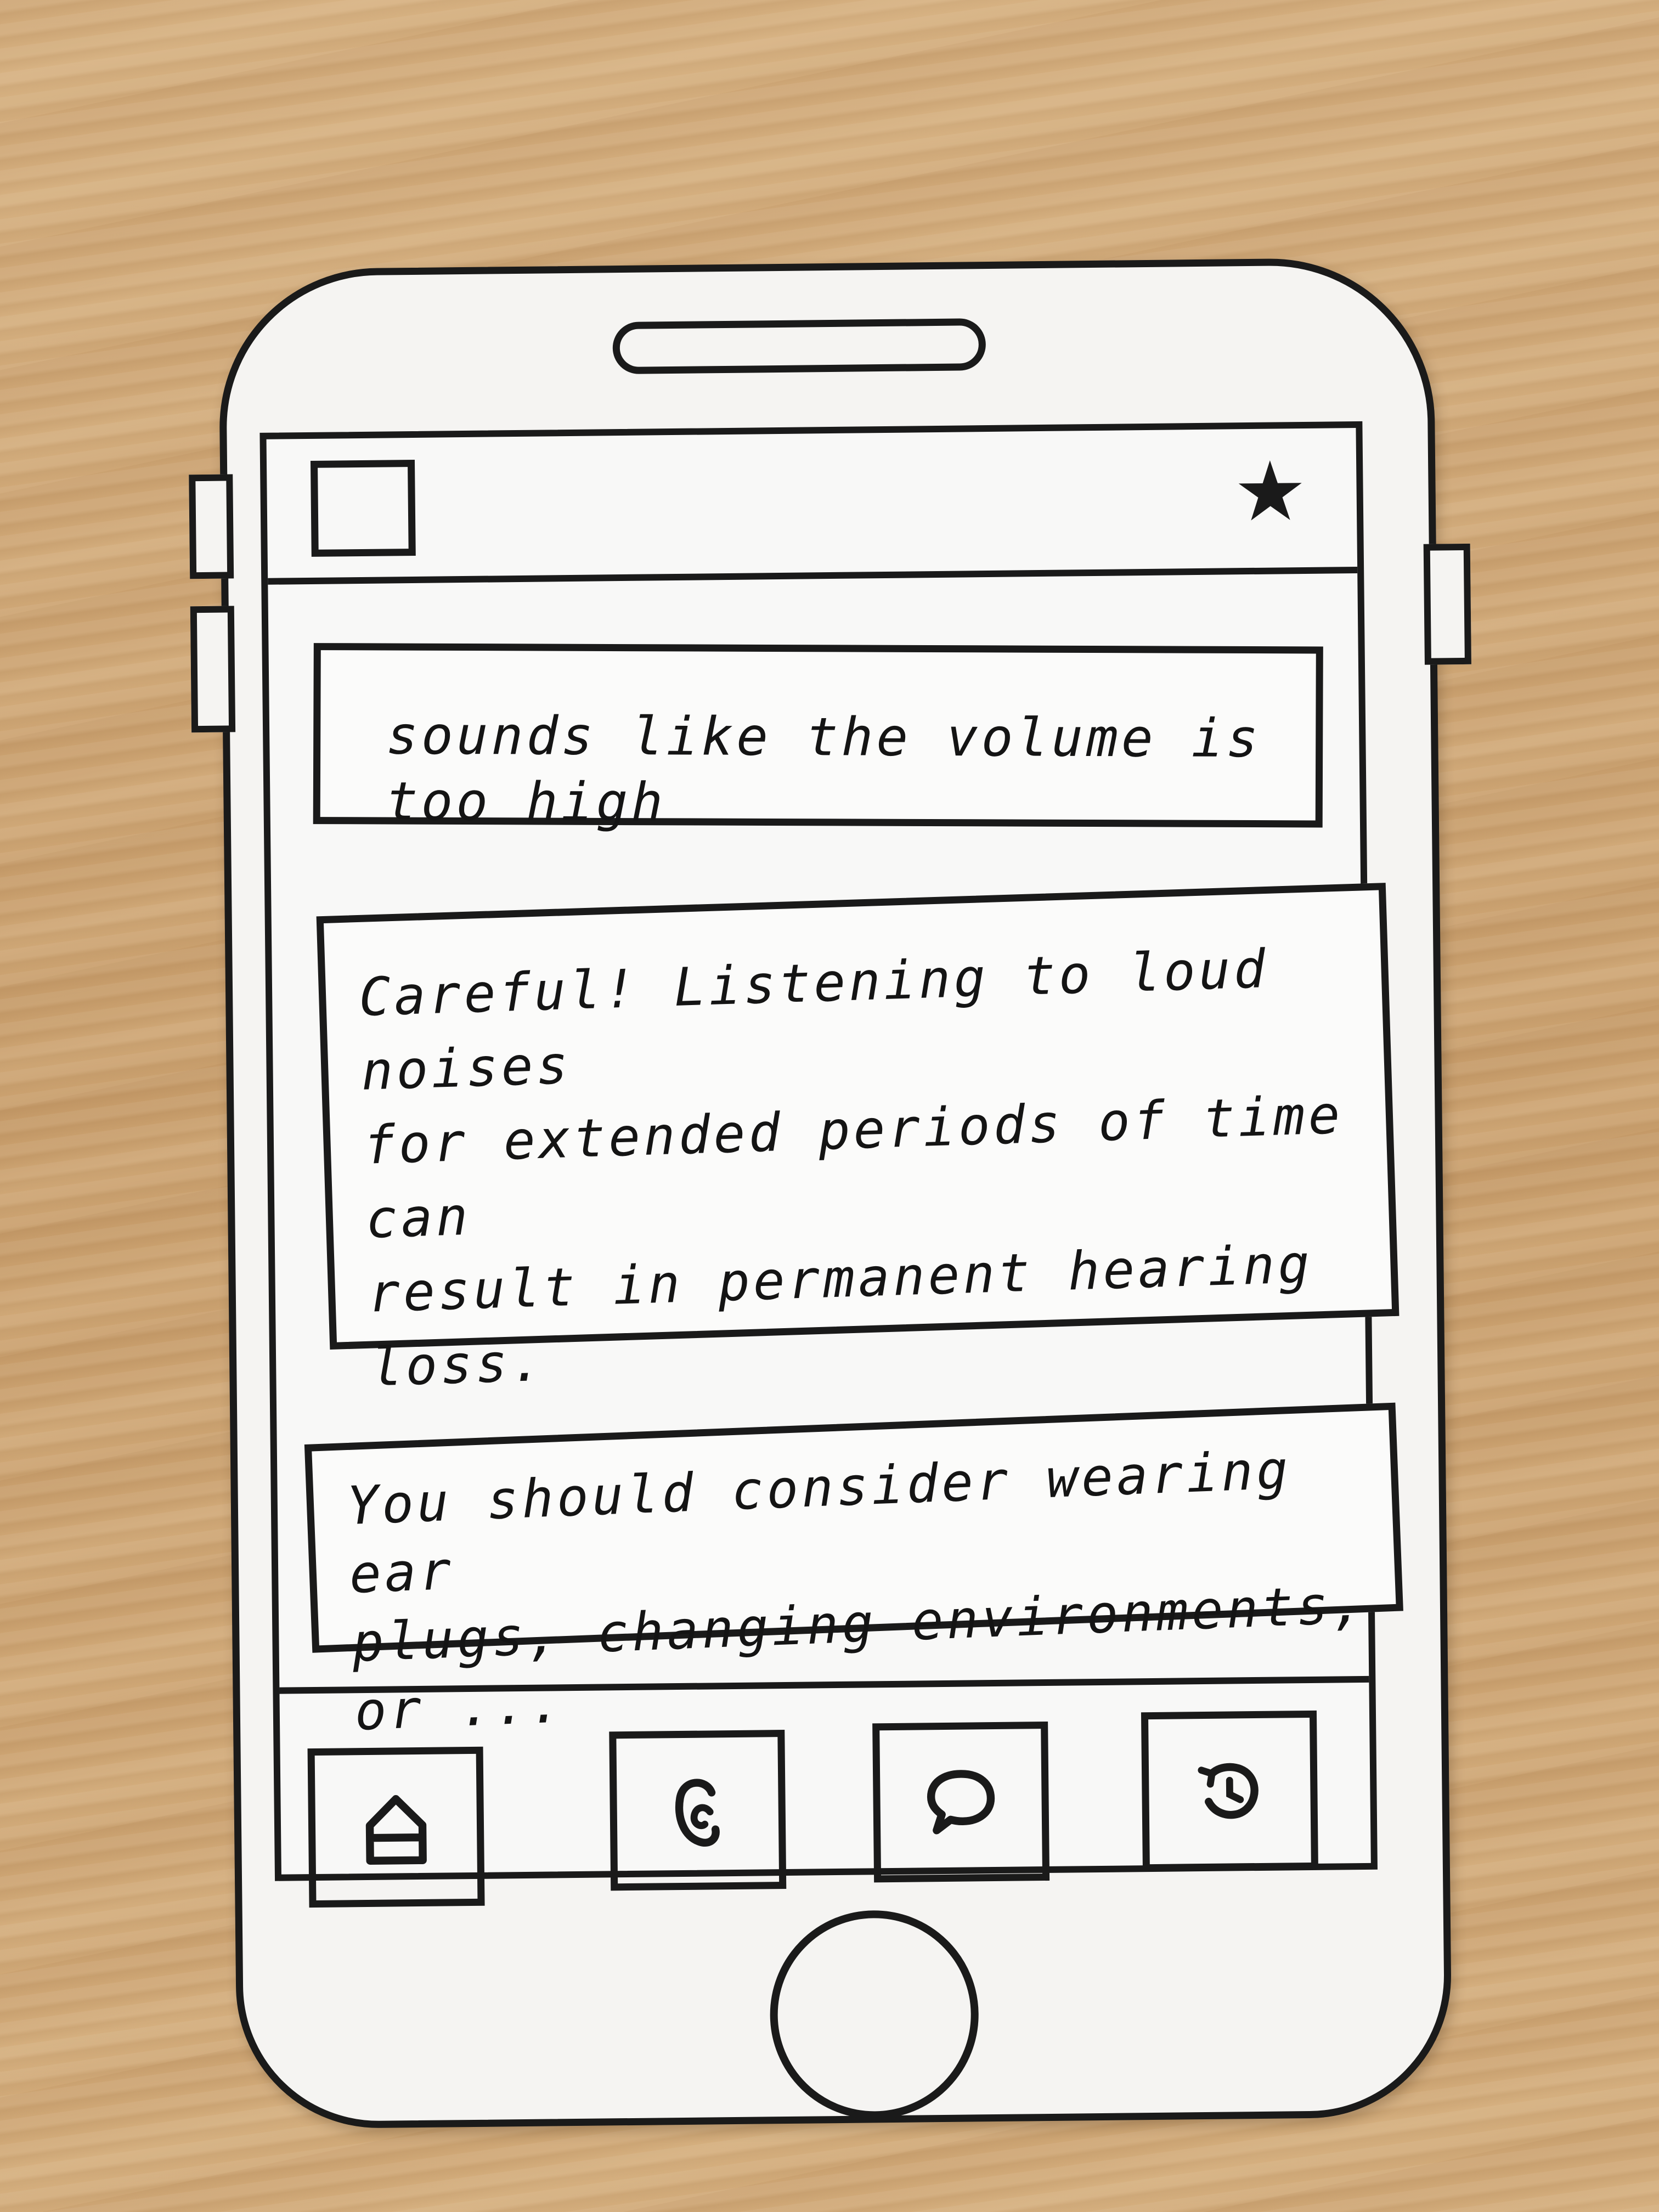  I want to click on history-icon, so click(1228, 1791).